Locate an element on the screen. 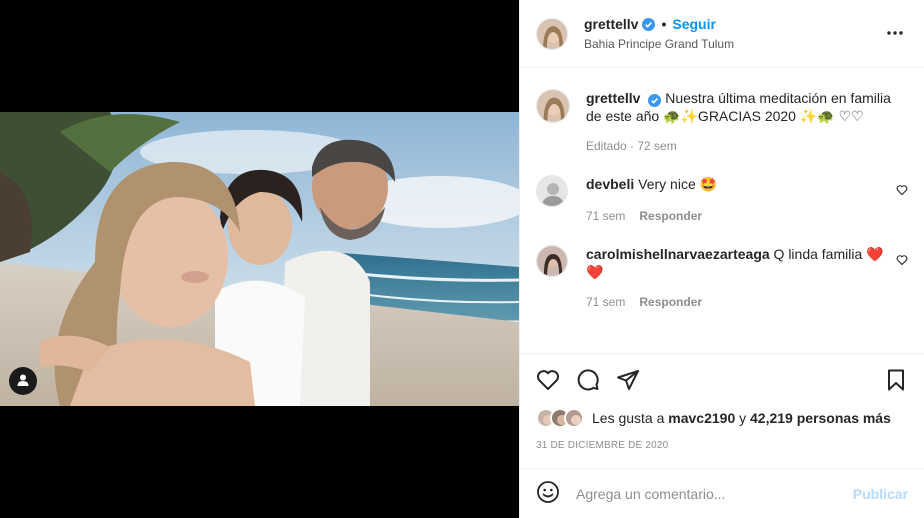  liker-username: mavc2190 is located at coordinates (701, 418).